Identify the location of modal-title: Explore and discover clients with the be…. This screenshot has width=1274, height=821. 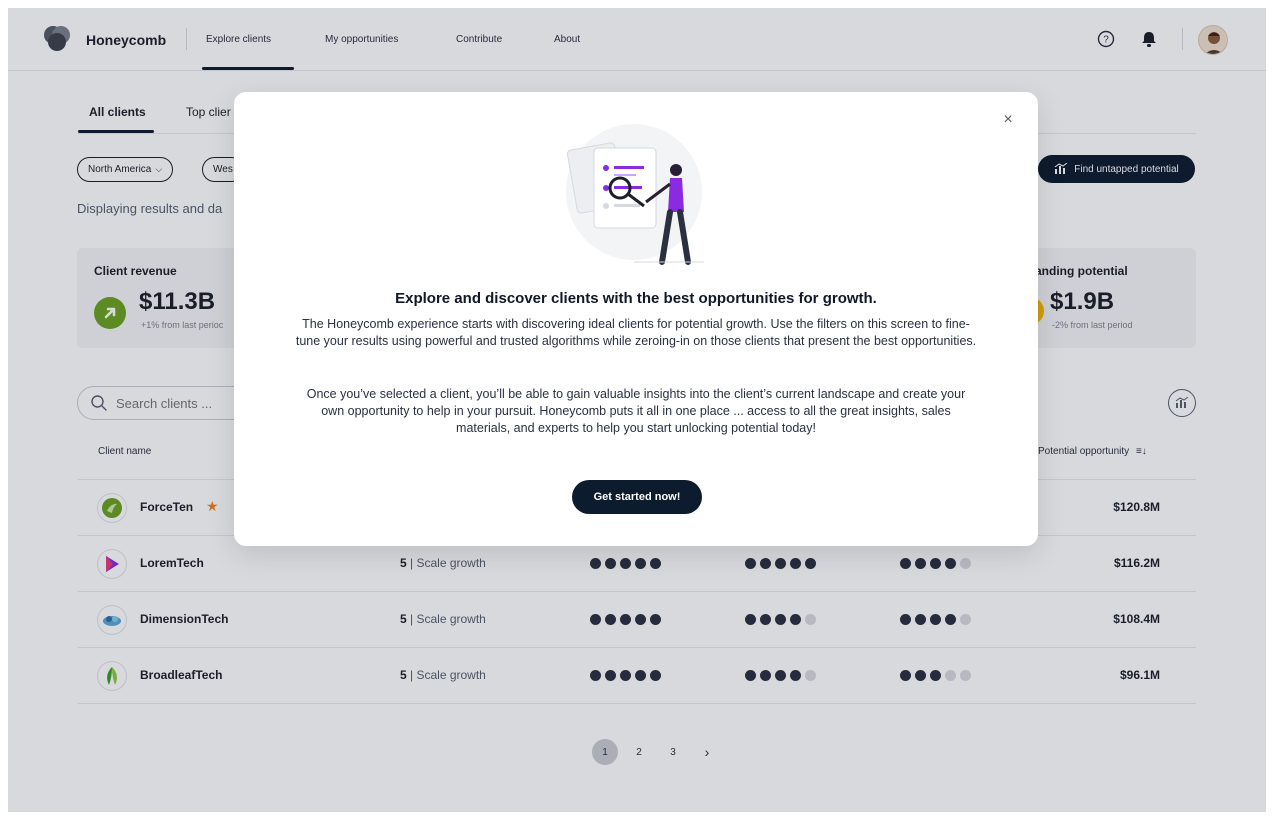
(636, 298).